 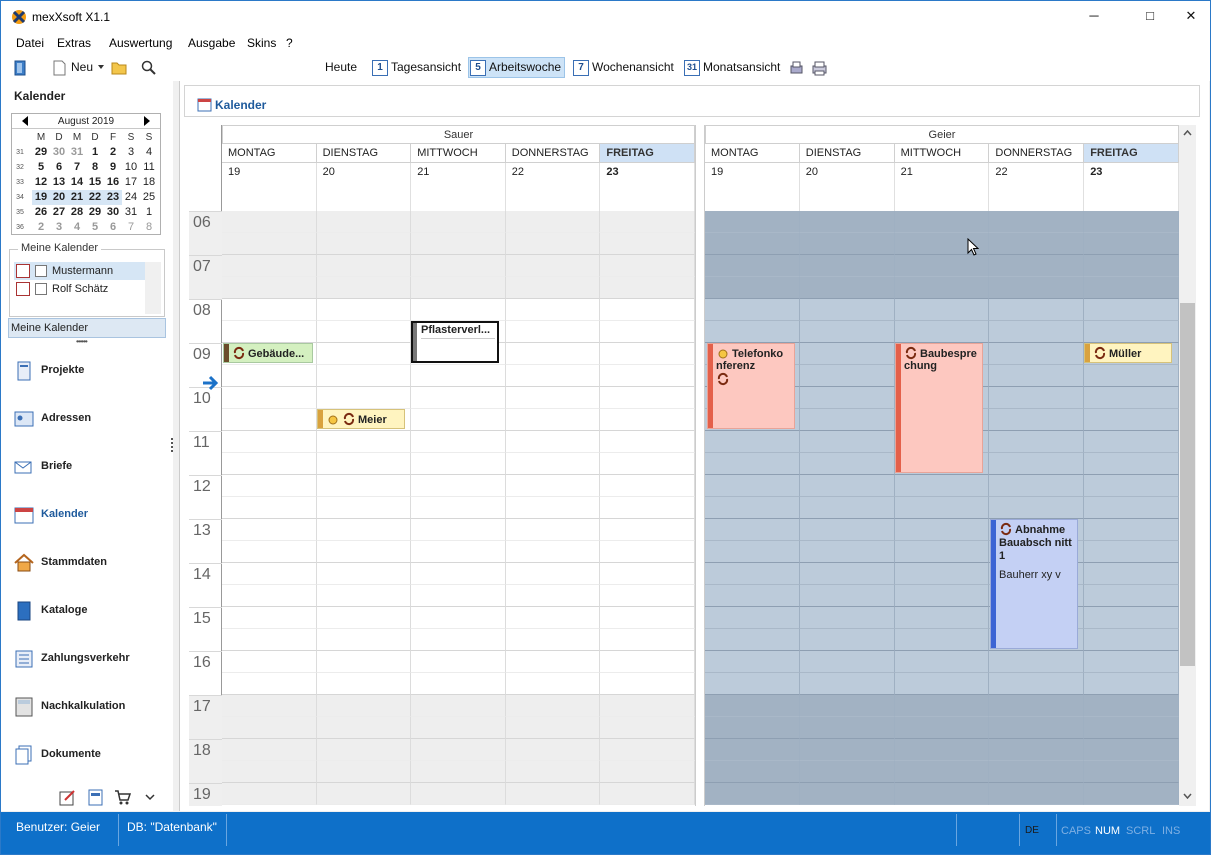 What do you see at coordinates (140, 43) in the screenshot?
I see `menu-auswertung: Auswertung` at bounding box center [140, 43].